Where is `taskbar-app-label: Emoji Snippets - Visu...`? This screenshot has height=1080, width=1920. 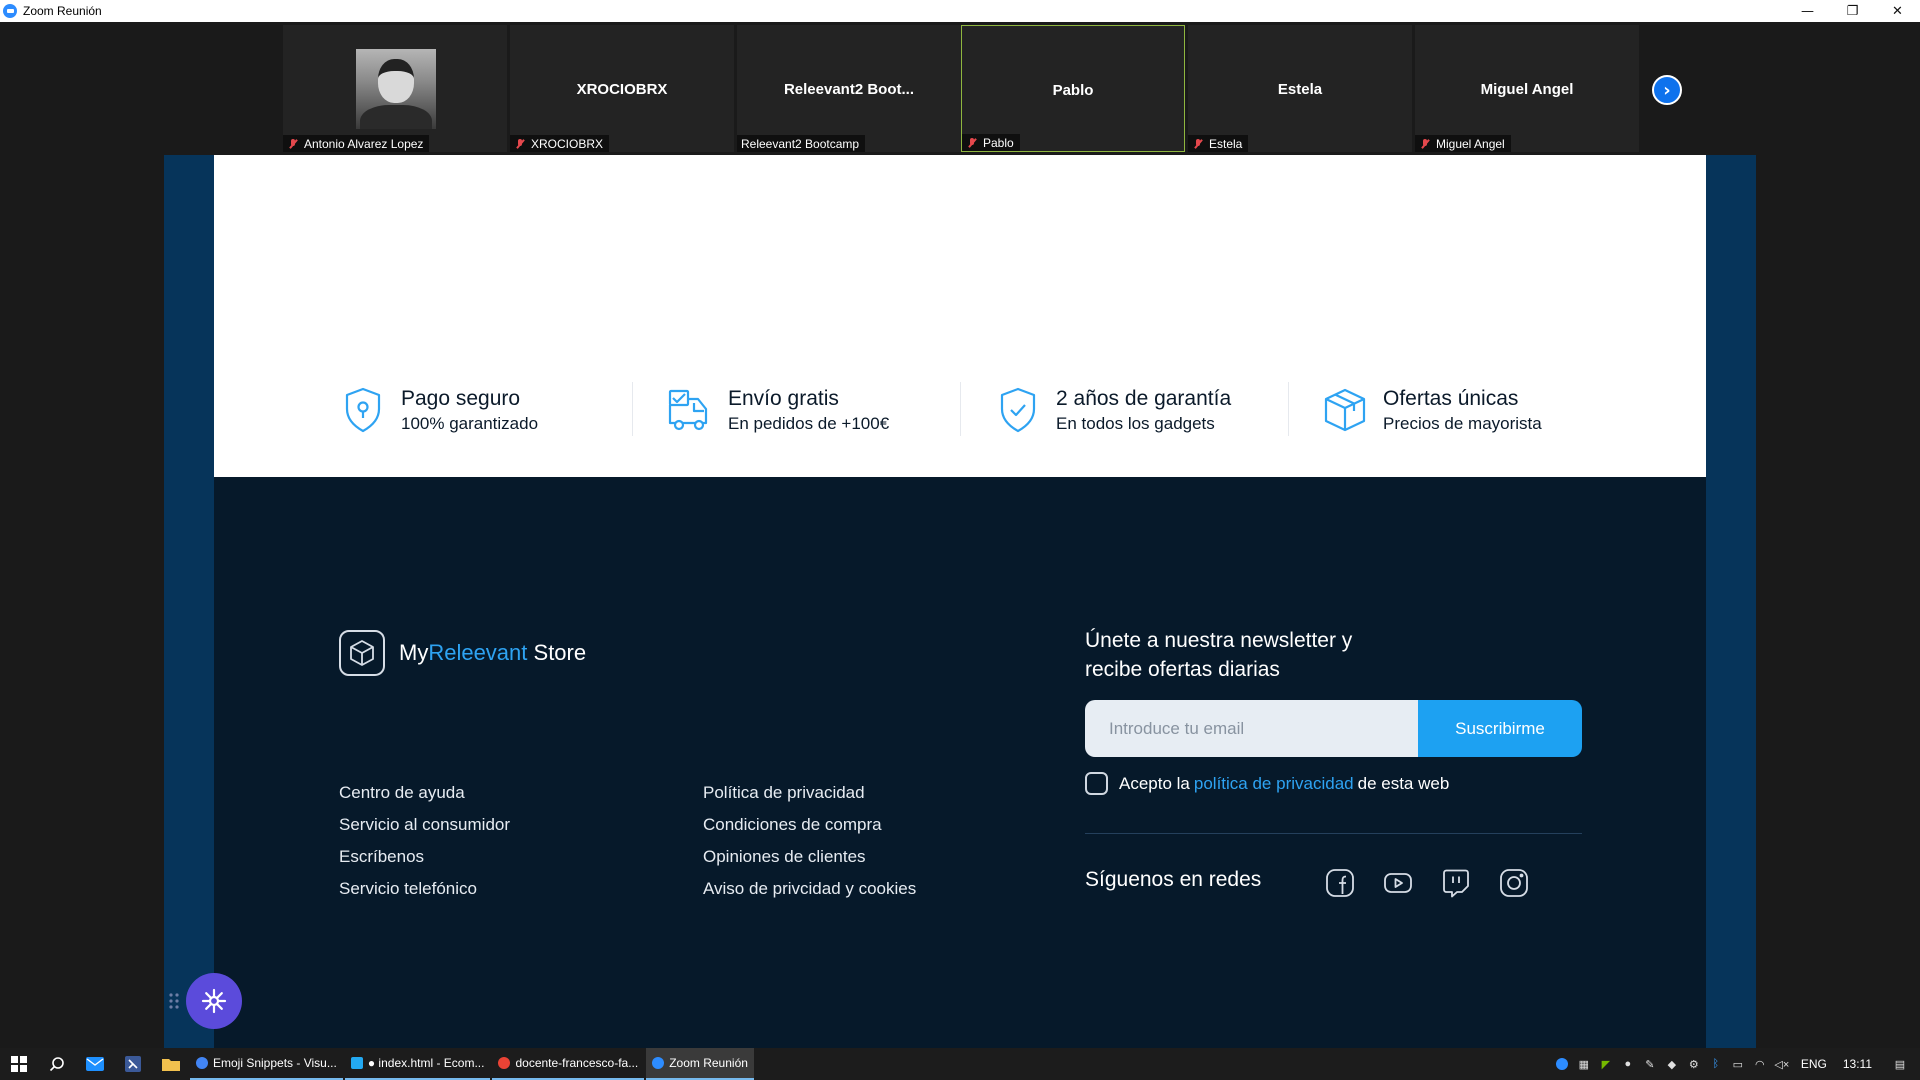
taskbar-app-label: Emoji Snippets - Visu... is located at coordinates (275, 1063).